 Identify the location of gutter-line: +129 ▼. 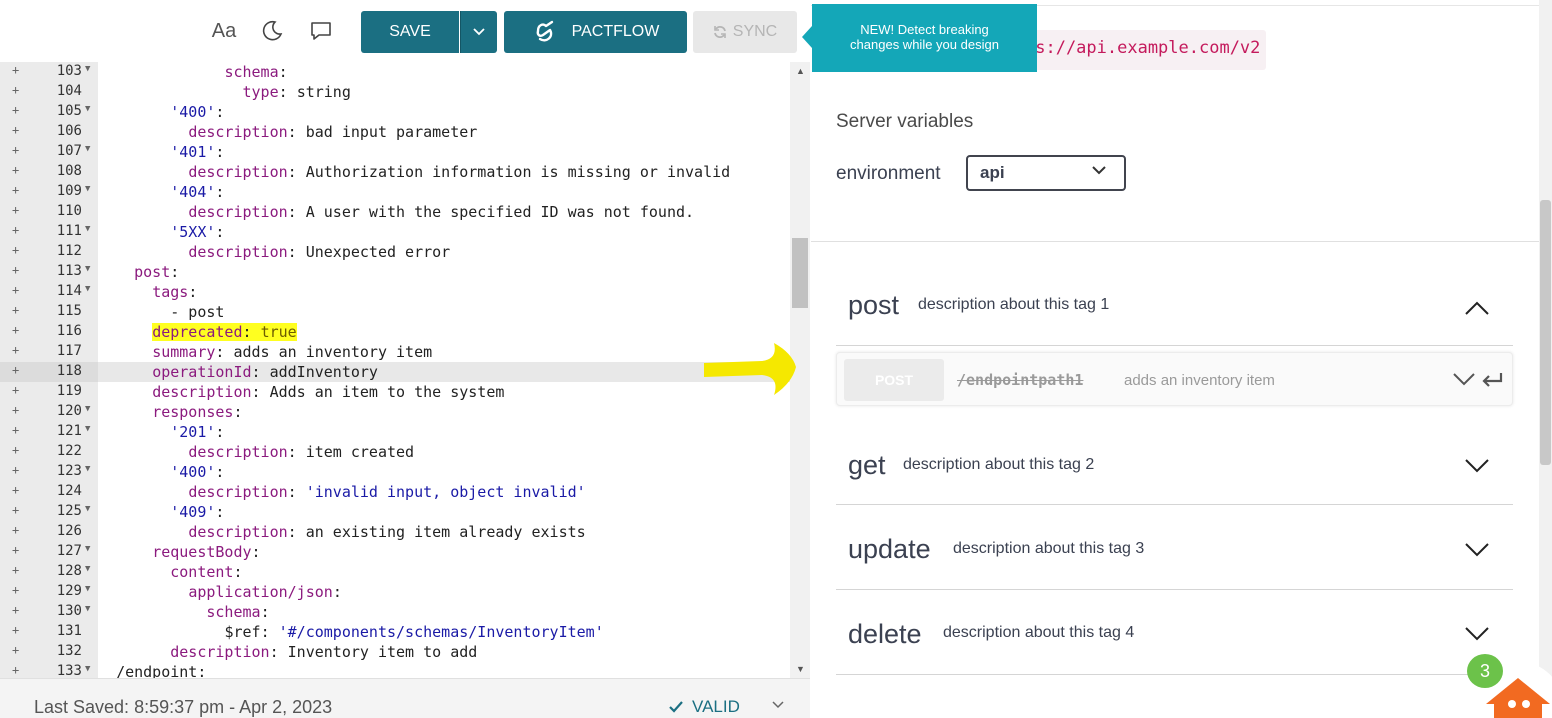
(49, 592).